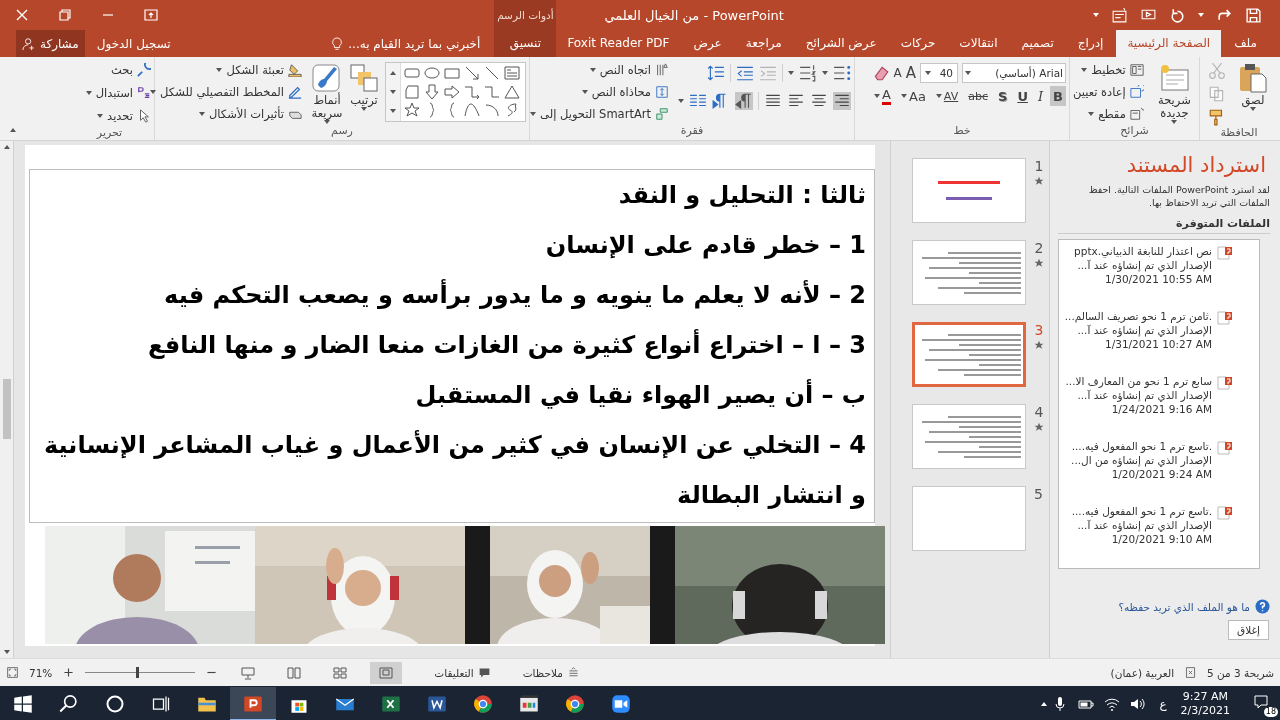 The image size is (1280, 720). I want to click on star-icon, so click(412, 110).